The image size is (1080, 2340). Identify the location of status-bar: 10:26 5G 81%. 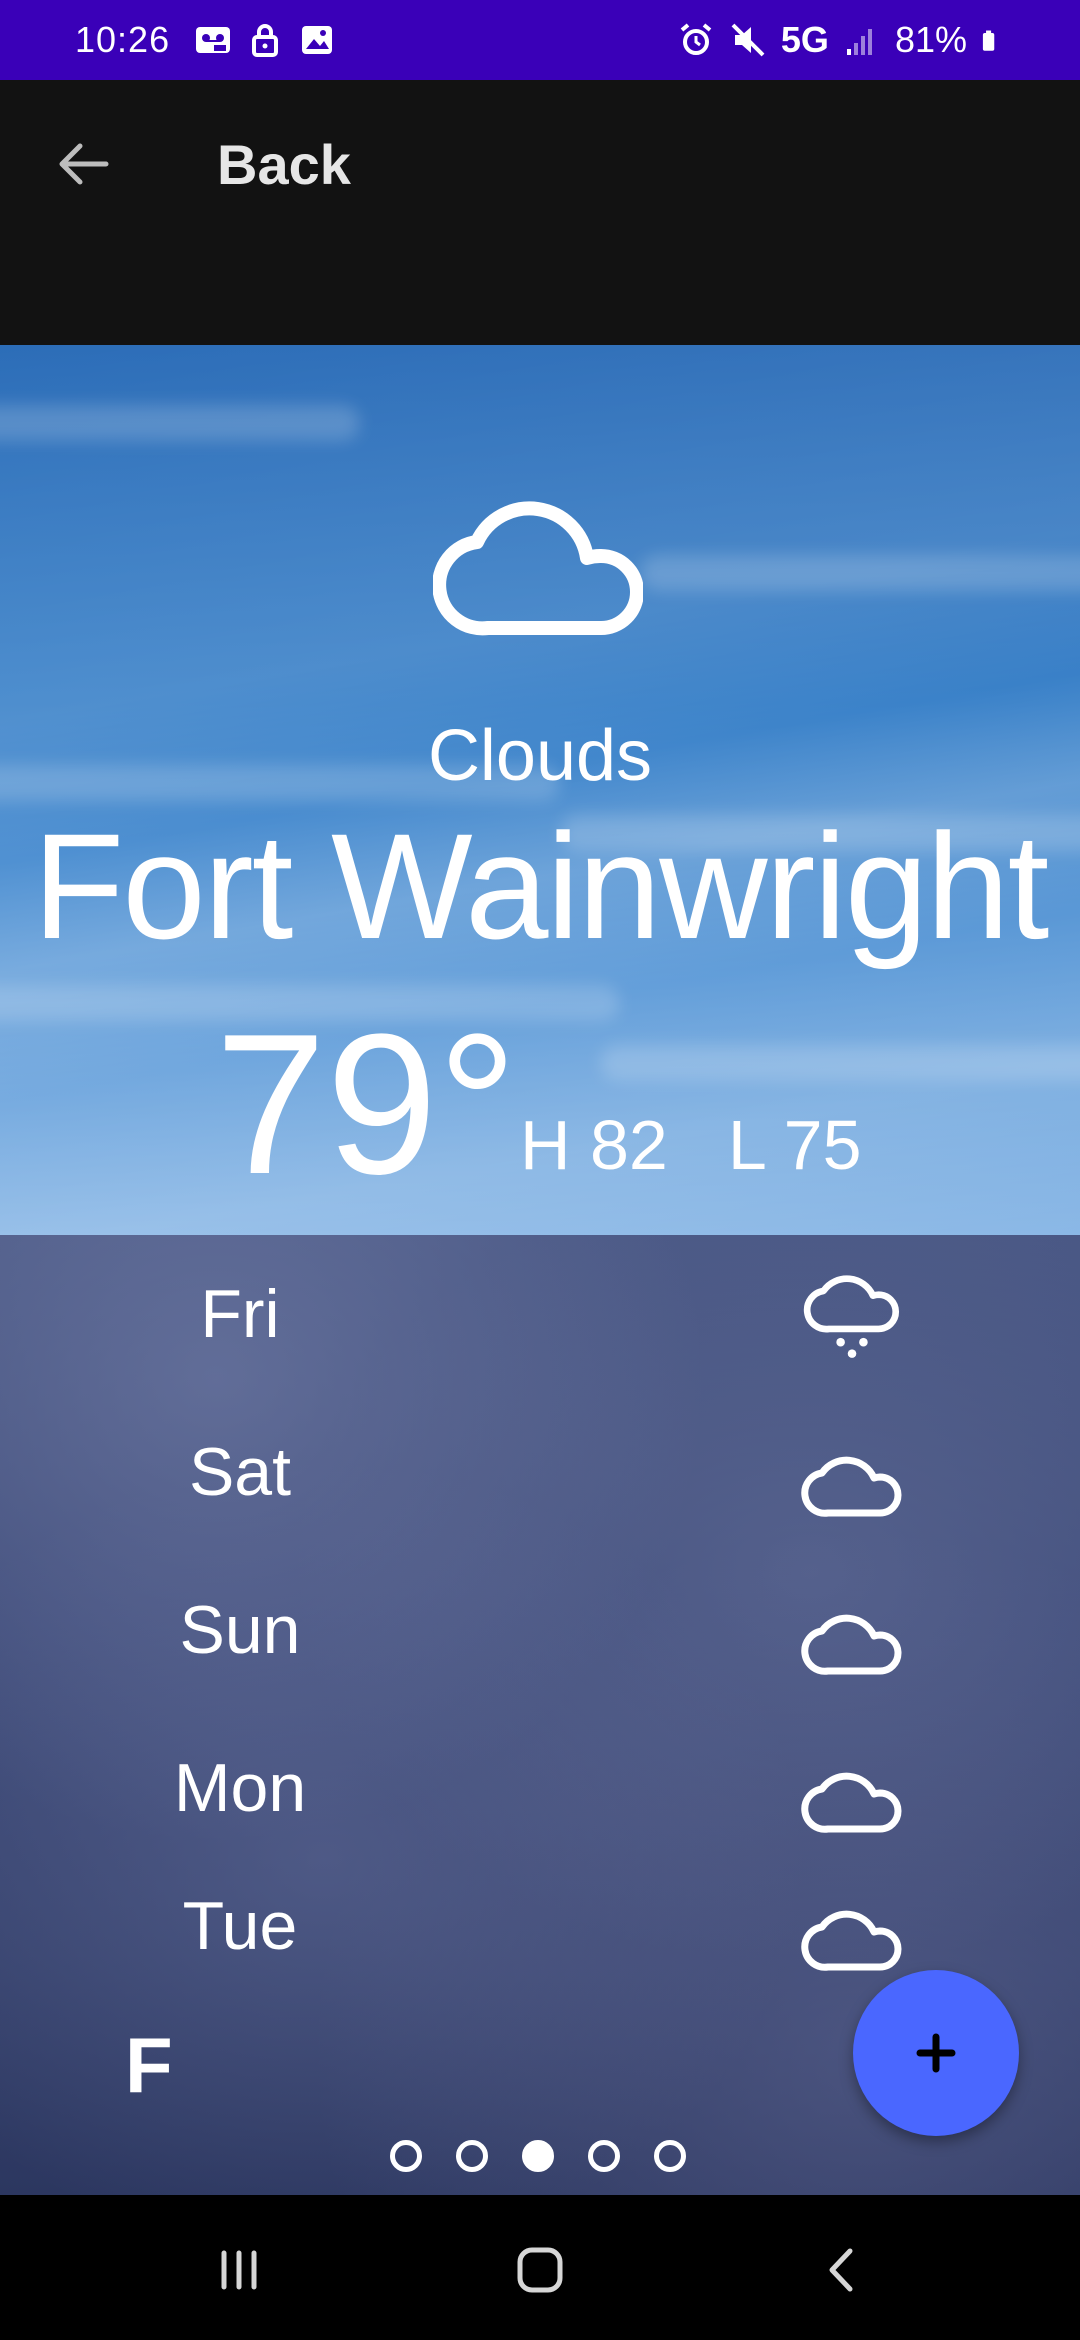
(540, 40).